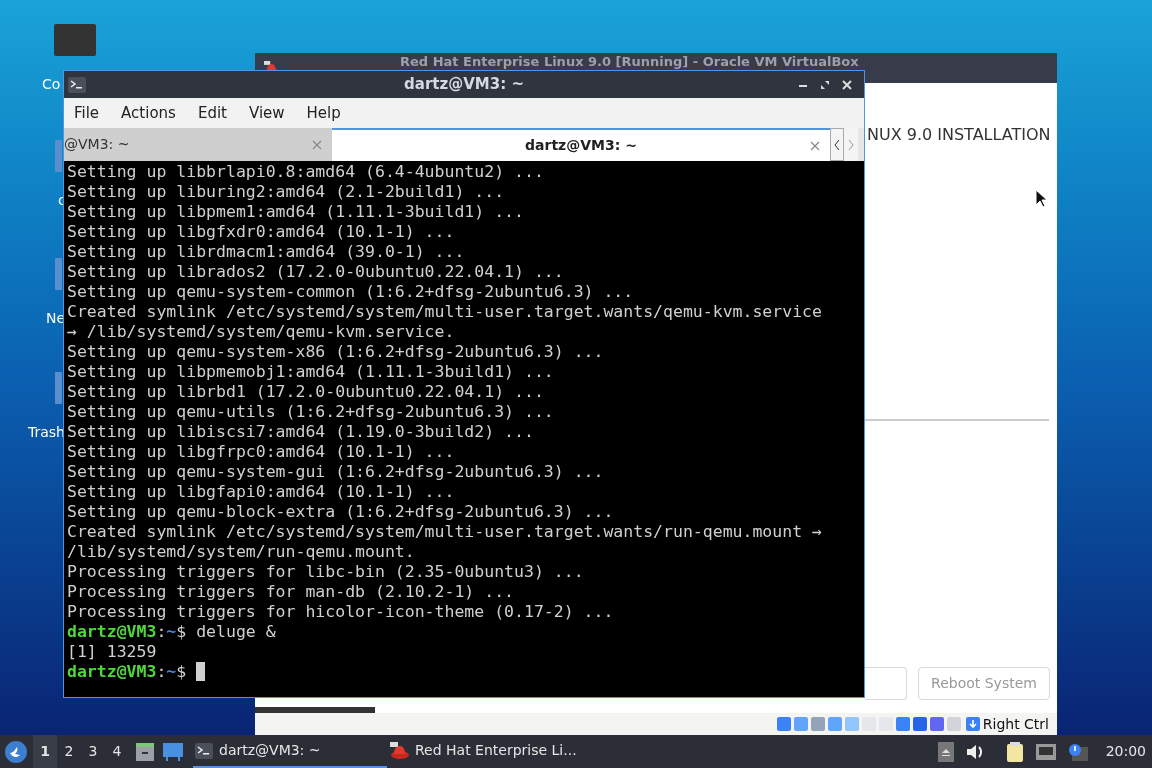  Describe the element at coordinates (97, 144) in the screenshot. I see `tab-label: @VM3: ~` at that location.